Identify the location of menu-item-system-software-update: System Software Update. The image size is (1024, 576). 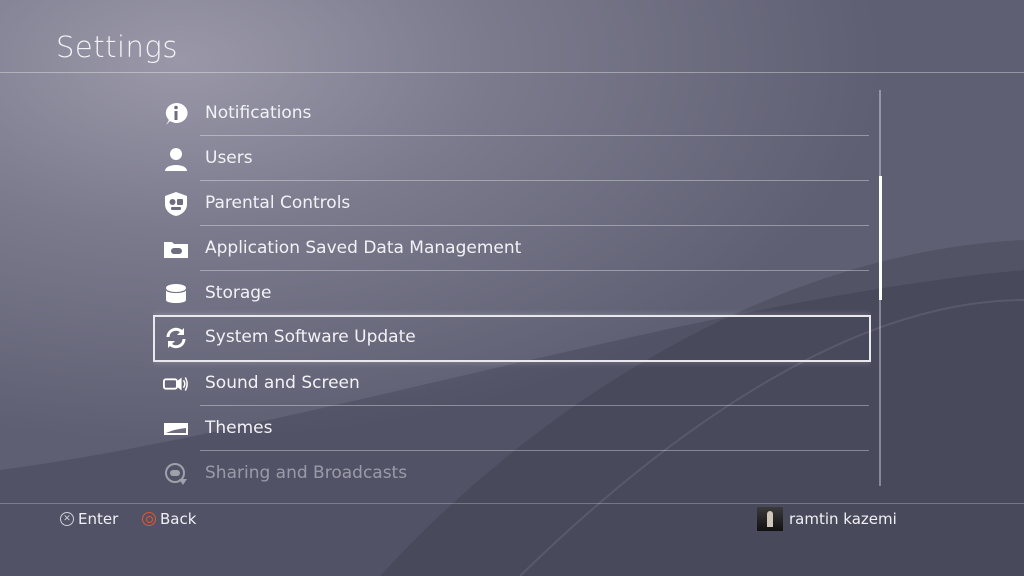
(512, 338).